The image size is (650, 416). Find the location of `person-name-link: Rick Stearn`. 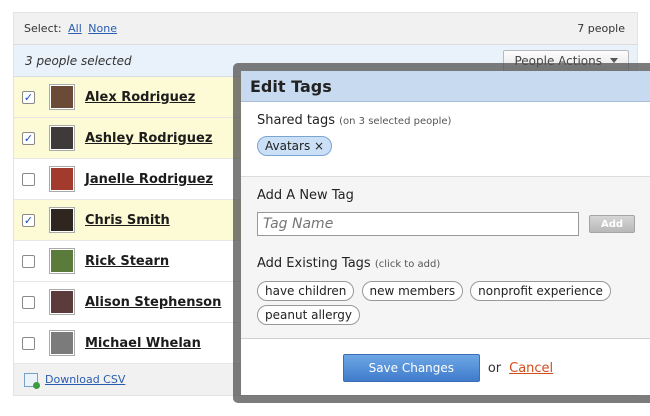

person-name-link: Rick Stearn is located at coordinates (127, 261).